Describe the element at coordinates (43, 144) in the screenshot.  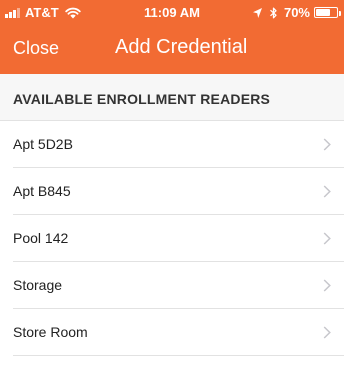
I see `reader-label: Apt 5D2B` at that location.